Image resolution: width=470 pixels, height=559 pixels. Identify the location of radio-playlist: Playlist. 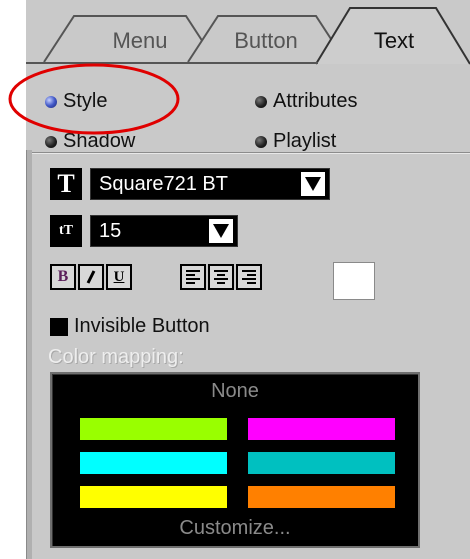
(295, 141).